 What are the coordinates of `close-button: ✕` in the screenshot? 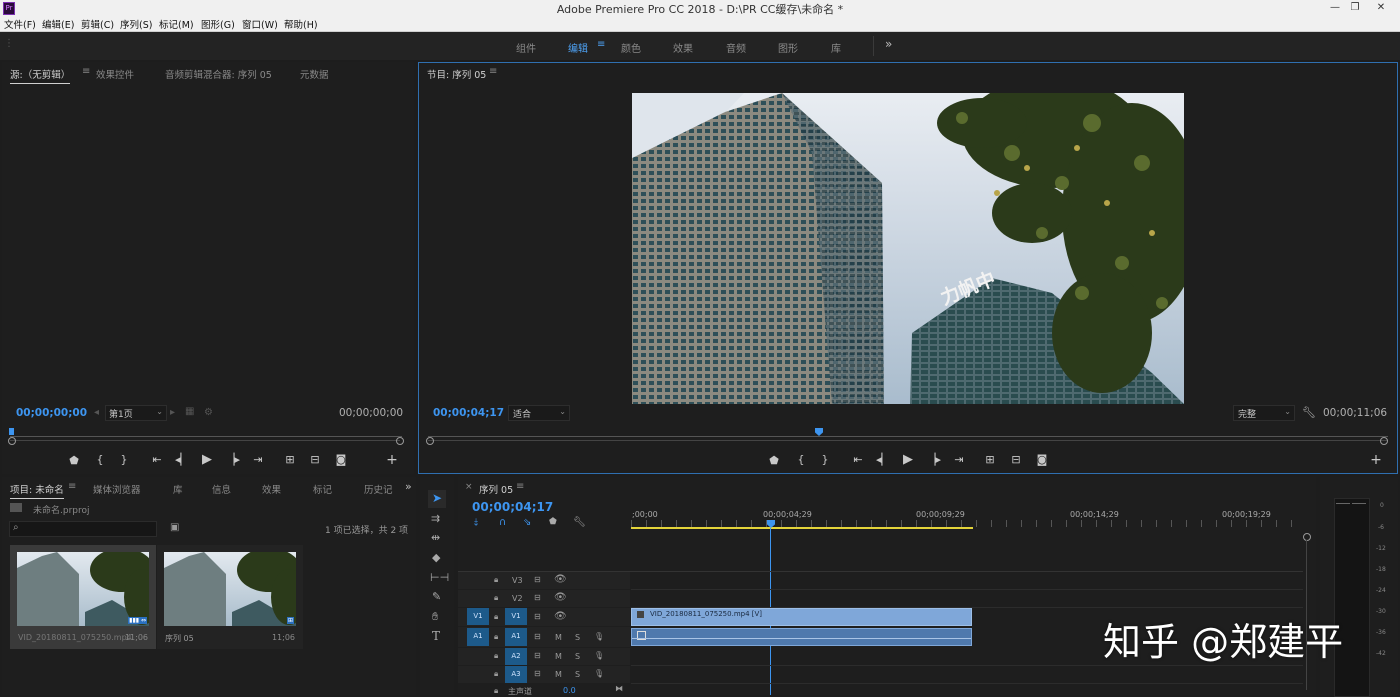 It's located at (1381, 8).